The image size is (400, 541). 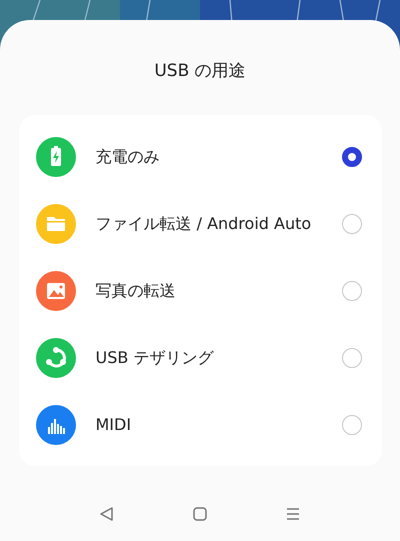 What do you see at coordinates (200, 71) in the screenshot?
I see `sheet-title: USB の用途` at bounding box center [200, 71].